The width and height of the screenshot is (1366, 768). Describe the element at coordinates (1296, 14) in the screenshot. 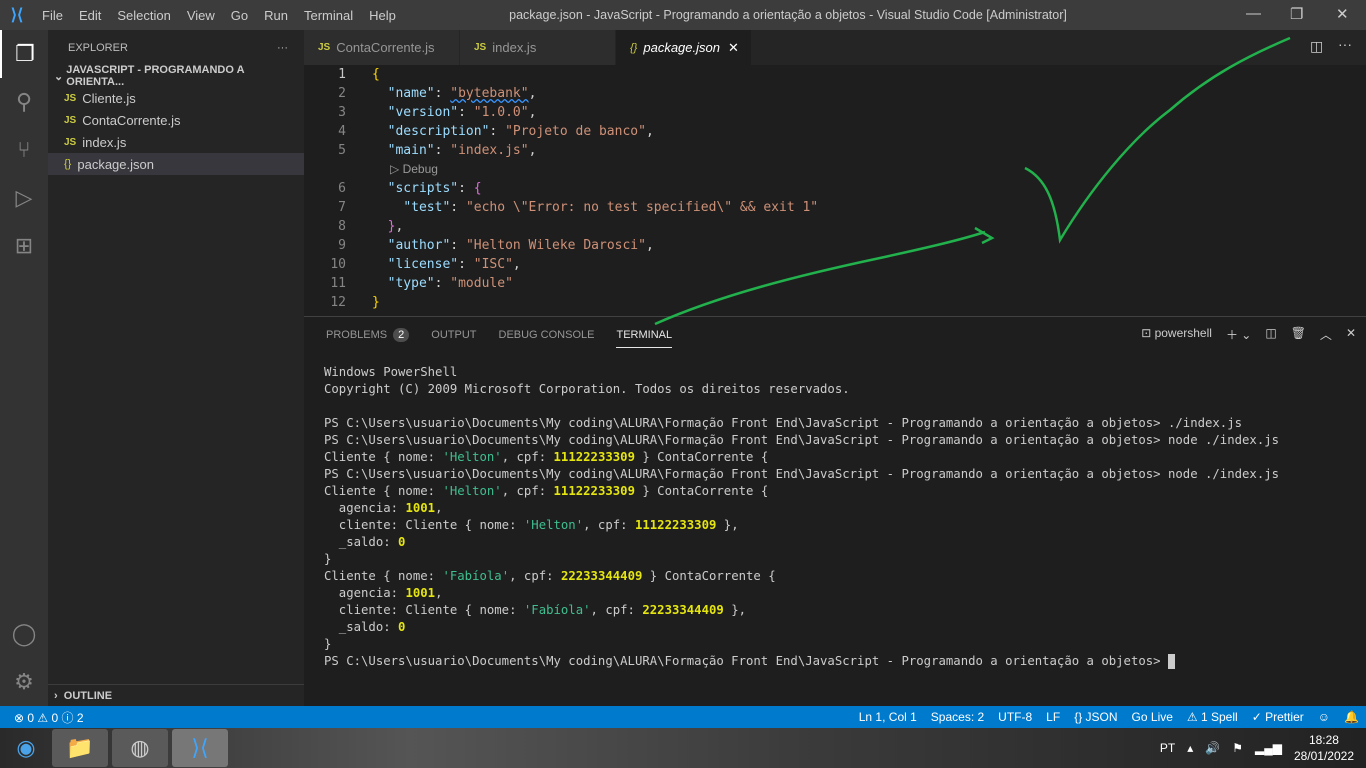

I see `restore-button: ❐` at that location.